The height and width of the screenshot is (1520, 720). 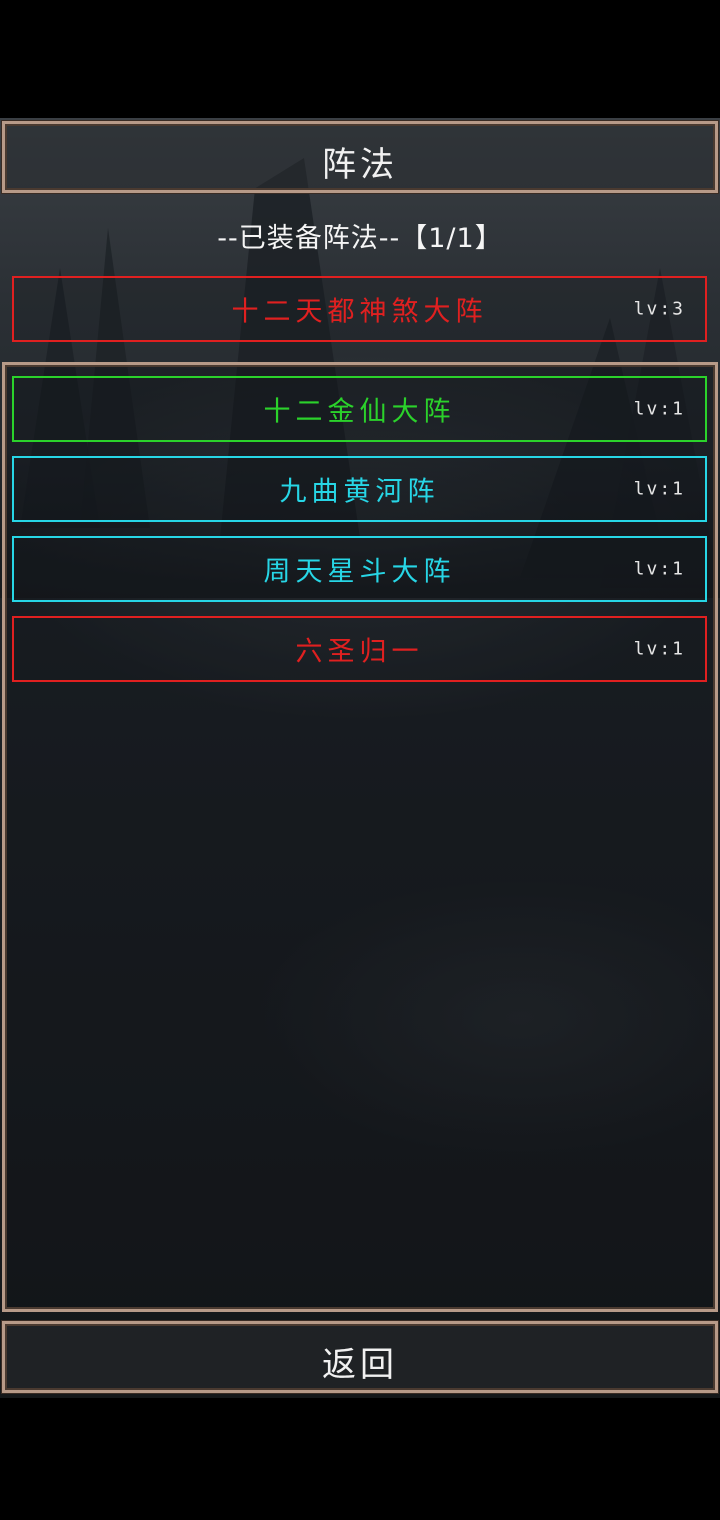 What do you see at coordinates (359, 652) in the screenshot?
I see `formation-name: 六圣归一` at bounding box center [359, 652].